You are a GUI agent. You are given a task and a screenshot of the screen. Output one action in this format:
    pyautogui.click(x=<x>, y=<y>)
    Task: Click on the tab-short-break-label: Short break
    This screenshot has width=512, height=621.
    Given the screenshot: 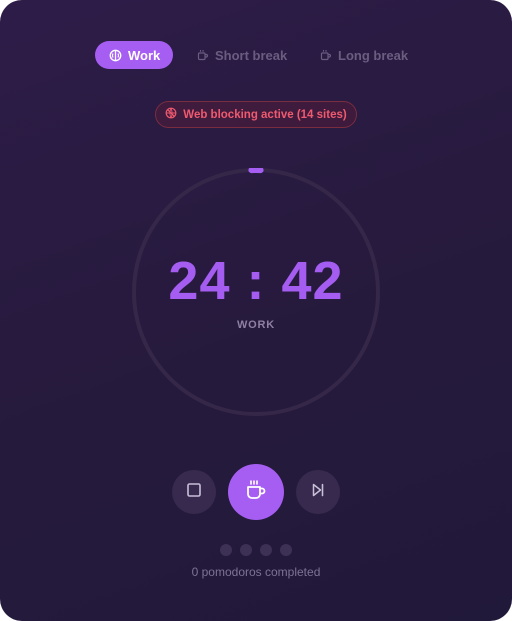 What is the action you would take?
    pyautogui.click(x=251, y=55)
    